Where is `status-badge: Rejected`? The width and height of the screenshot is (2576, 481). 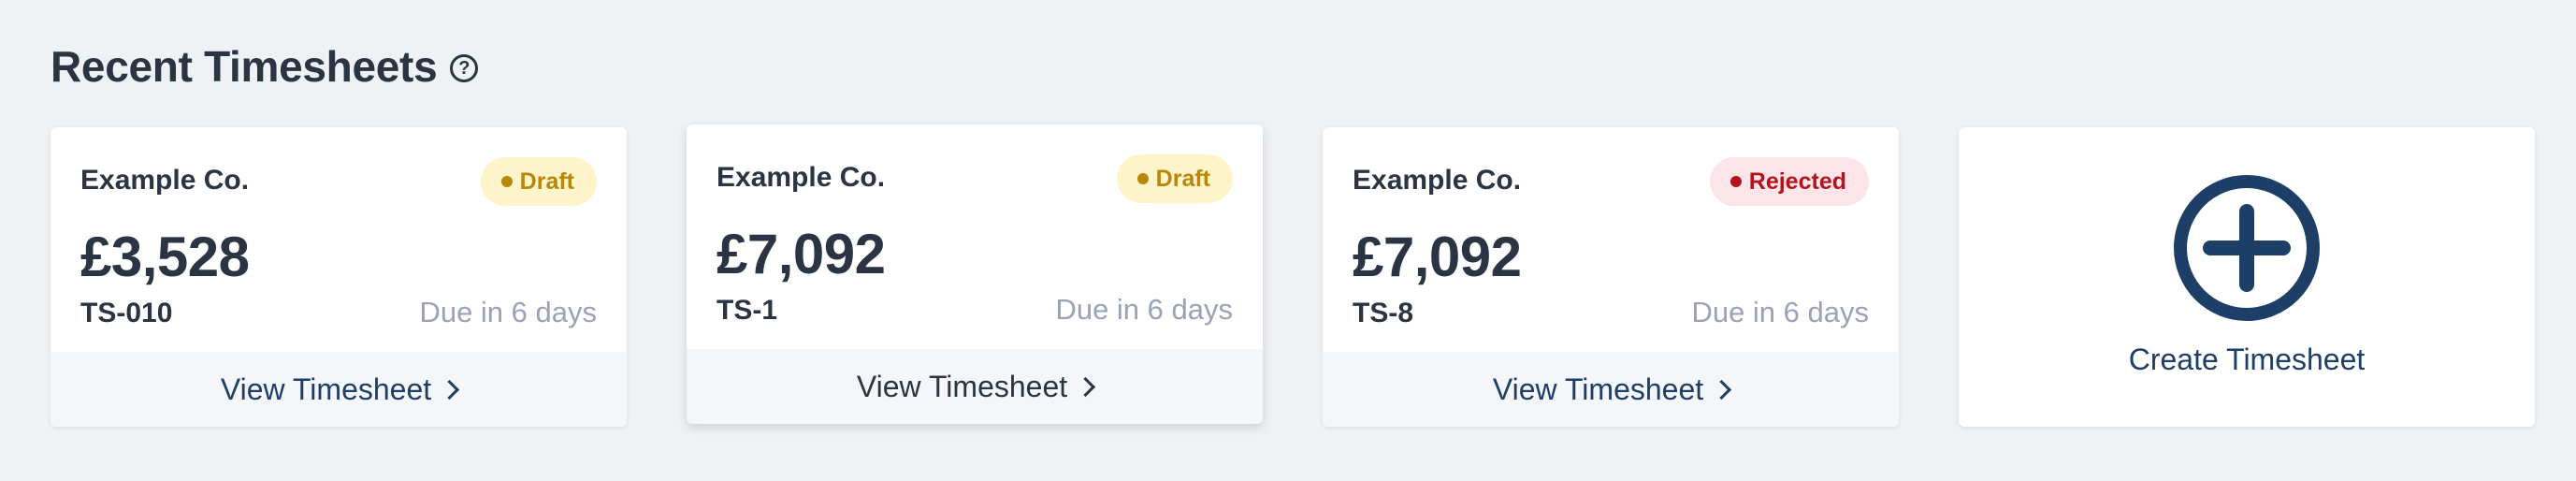
status-badge: Rejected is located at coordinates (1789, 181).